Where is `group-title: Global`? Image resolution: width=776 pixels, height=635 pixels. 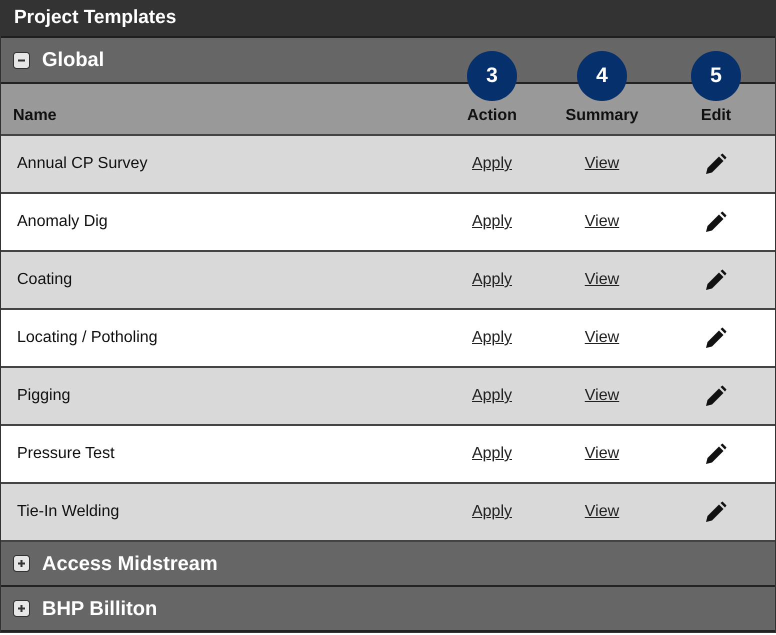 group-title: Global is located at coordinates (73, 60).